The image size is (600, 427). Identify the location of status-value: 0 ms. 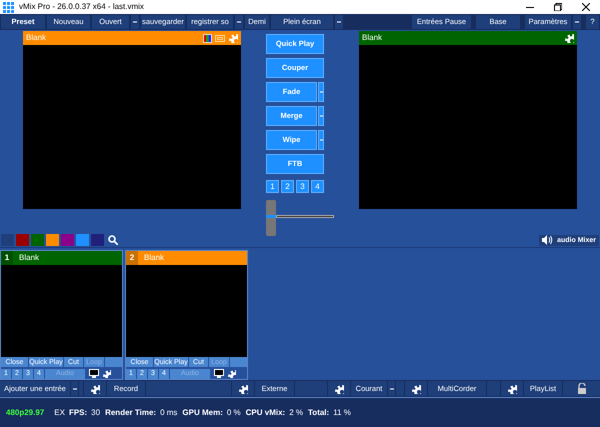
(169, 412).